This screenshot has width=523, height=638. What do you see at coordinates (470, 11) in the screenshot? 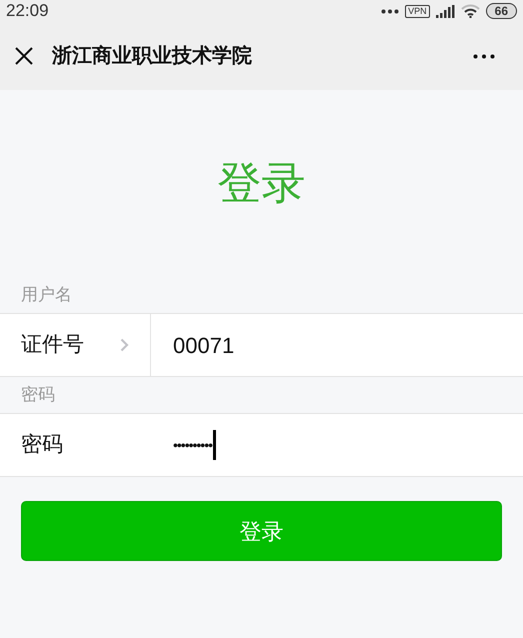
I see `wifi-icon` at bounding box center [470, 11].